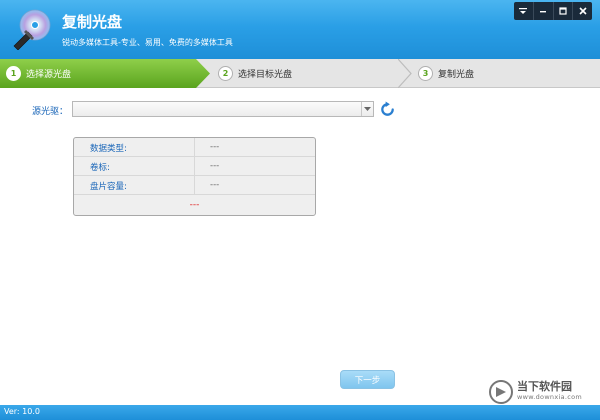  What do you see at coordinates (105, 73) in the screenshot?
I see `step-select-source: 1 选择源光盘` at bounding box center [105, 73].